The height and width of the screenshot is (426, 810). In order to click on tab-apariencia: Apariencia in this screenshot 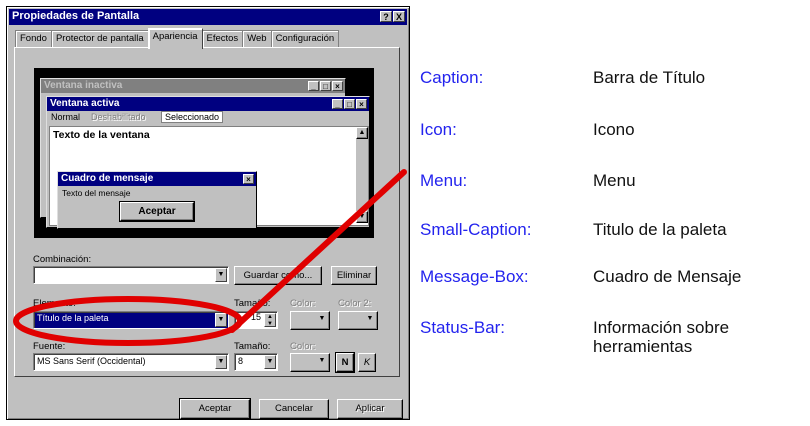, I will do `click(175, 38)`.